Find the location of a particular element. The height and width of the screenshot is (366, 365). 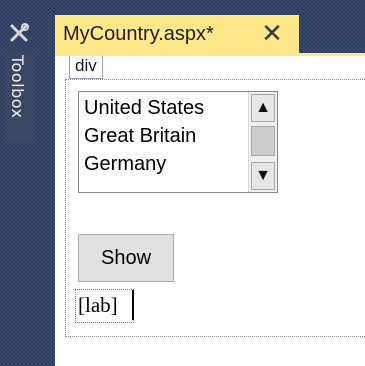

list-item: Great Britain is located at coordinates (166, 136).